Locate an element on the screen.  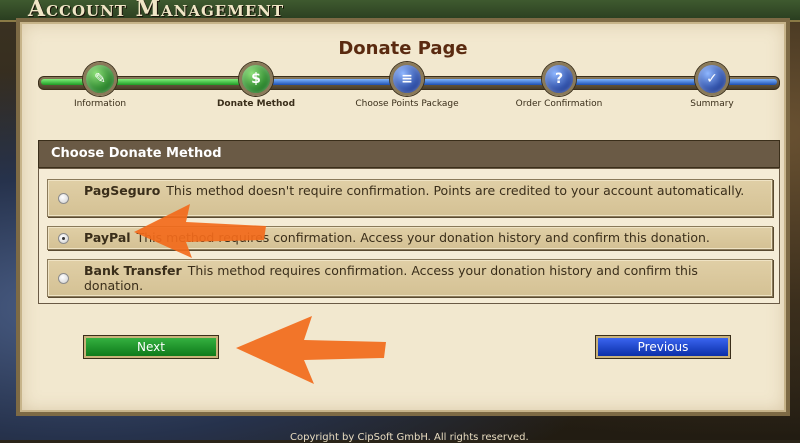
step-label: Choose Points Package is located at coordinates (407, 104).